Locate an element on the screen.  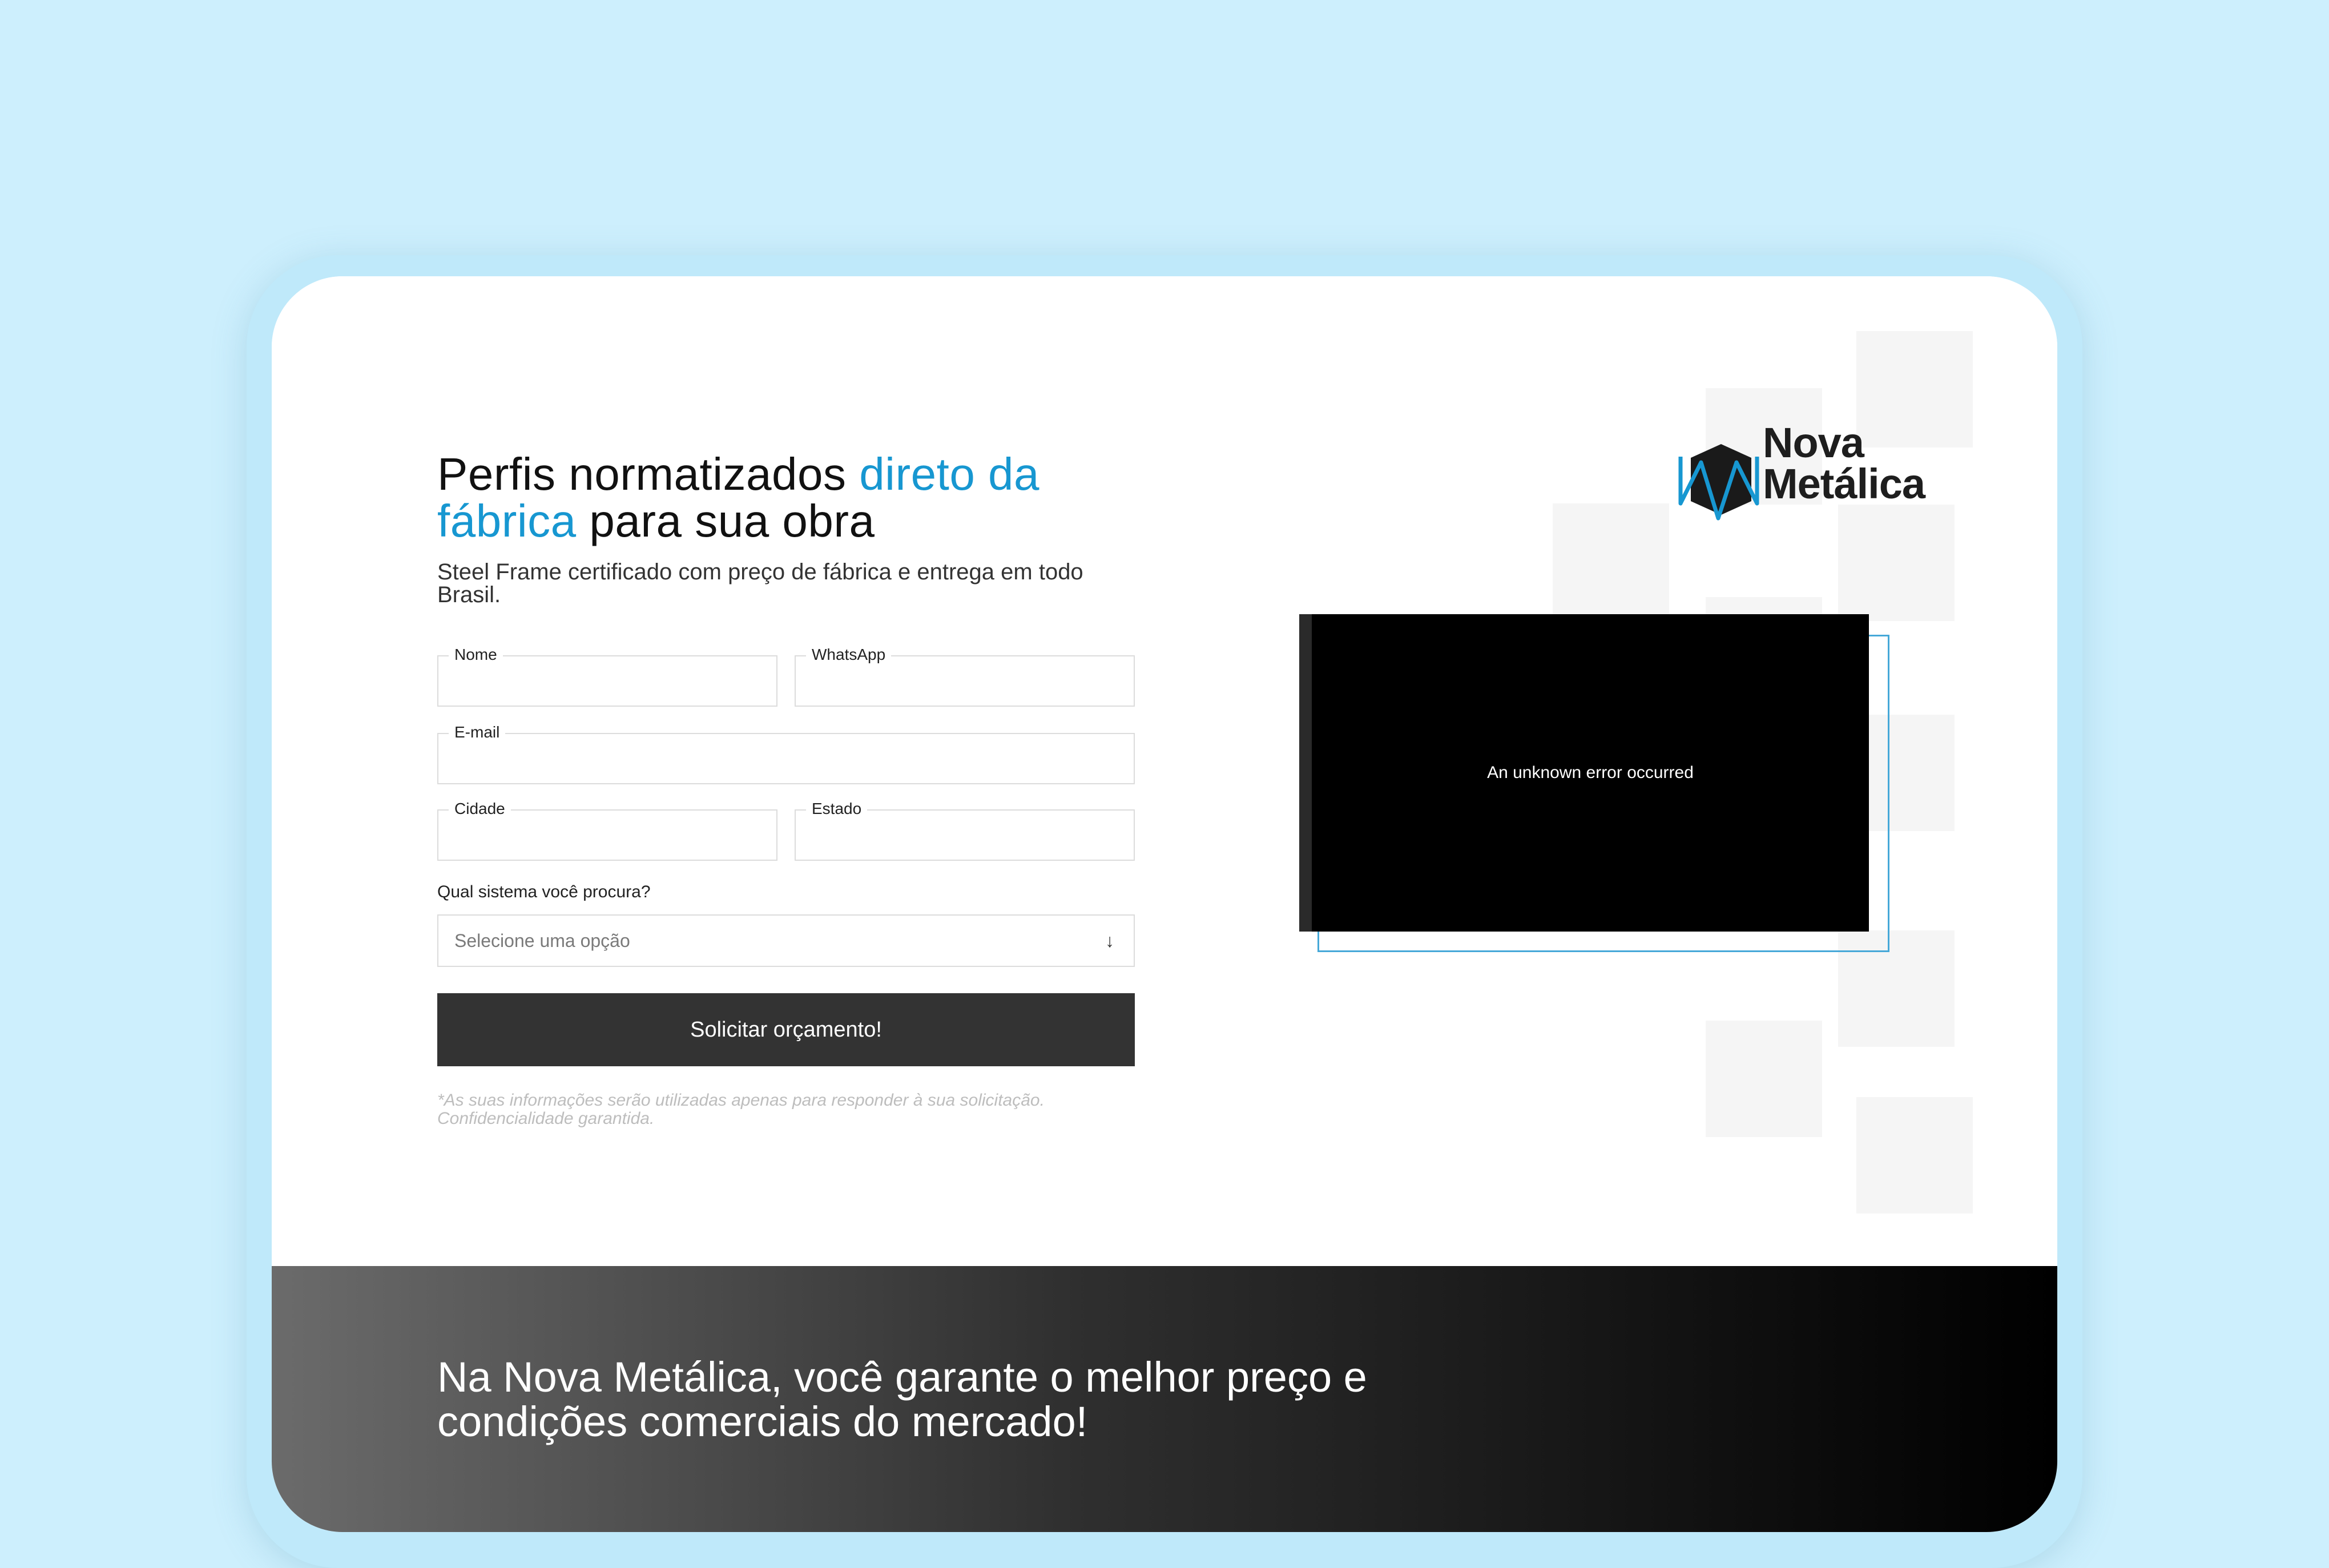
whatsapp-input is located at coordinates (965, 681).